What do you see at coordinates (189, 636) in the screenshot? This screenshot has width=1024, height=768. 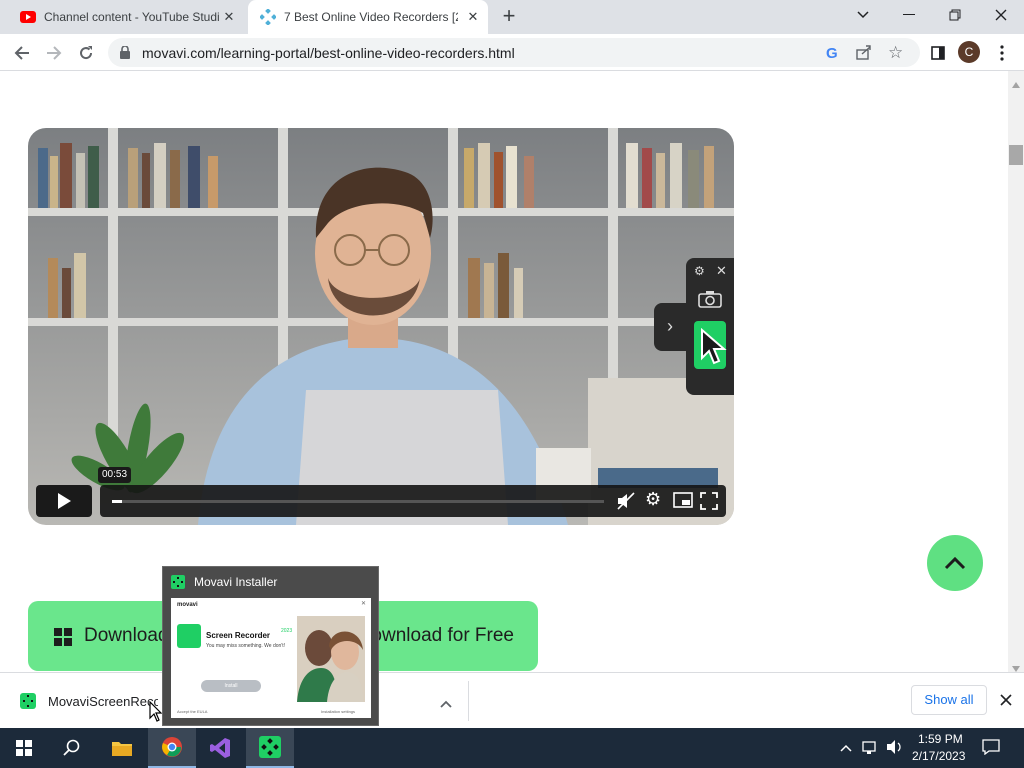 I see `screen-recorder-logo` at bounding box center [189, 636].